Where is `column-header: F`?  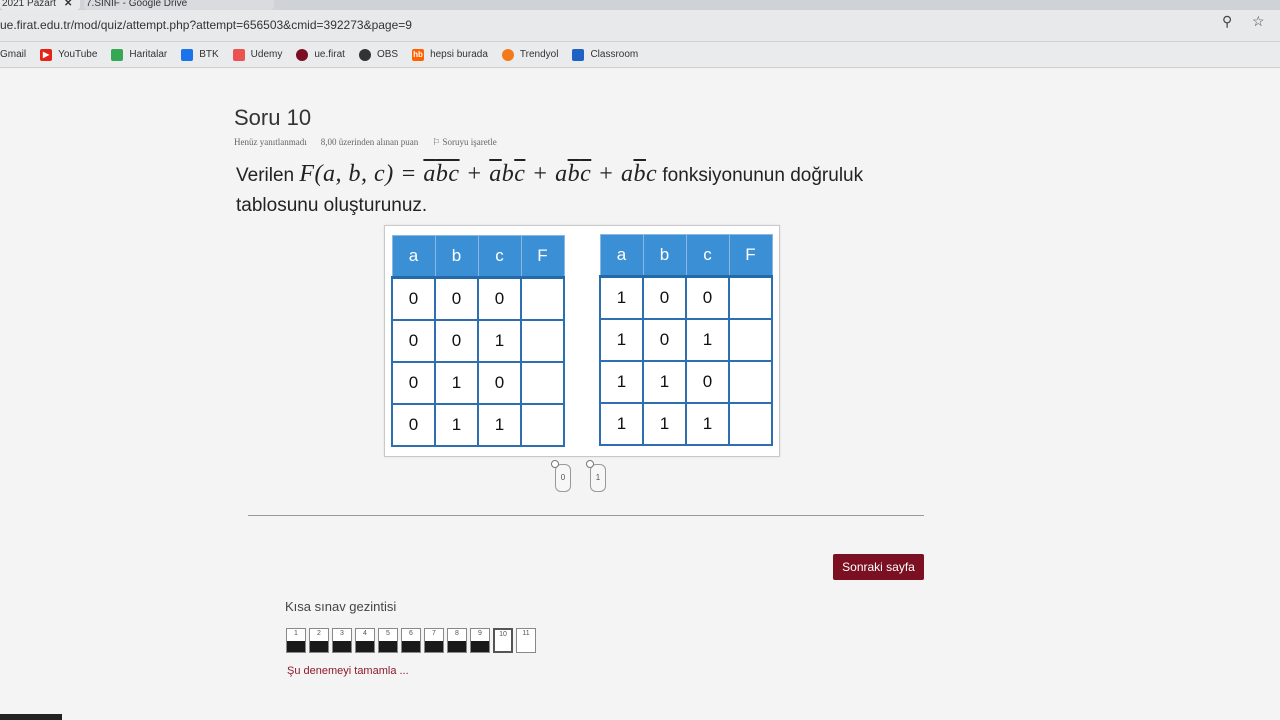 column-header: F is located at coordinates (750, 256).